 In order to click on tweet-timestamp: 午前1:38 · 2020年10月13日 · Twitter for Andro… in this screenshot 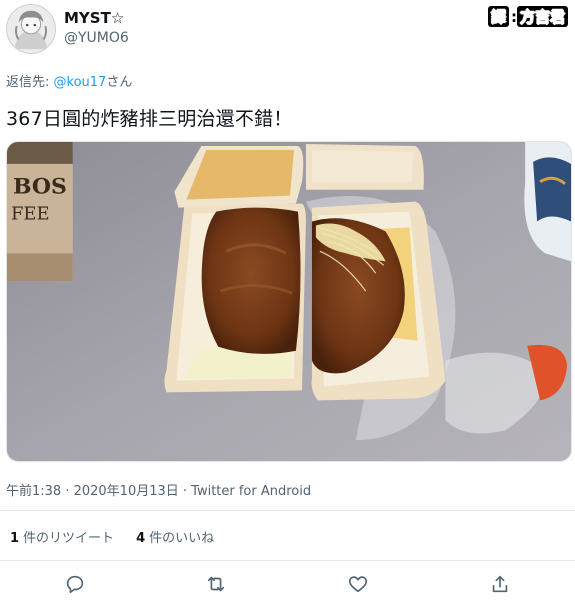, I will do `click(158, 489)`.